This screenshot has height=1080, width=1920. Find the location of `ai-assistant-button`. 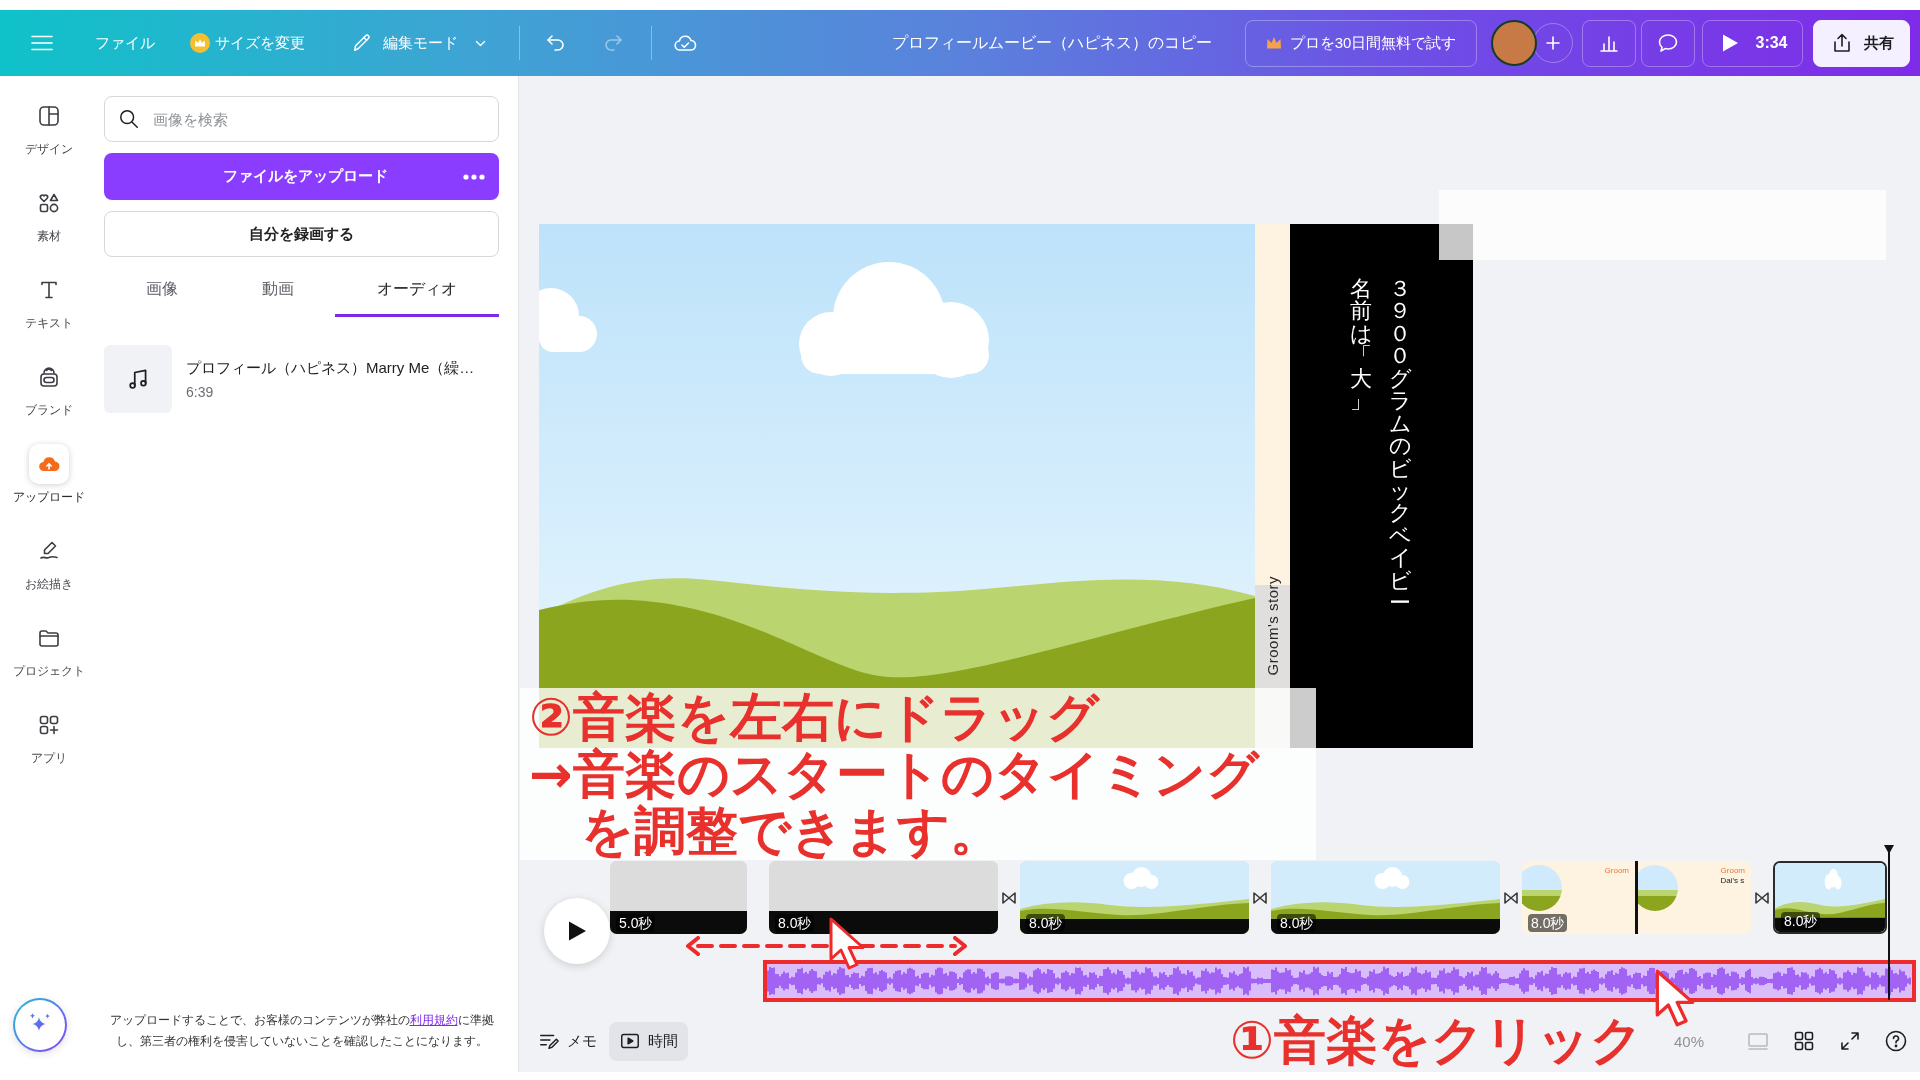

ai-assistant-button is located at coordinates (40, 1025).